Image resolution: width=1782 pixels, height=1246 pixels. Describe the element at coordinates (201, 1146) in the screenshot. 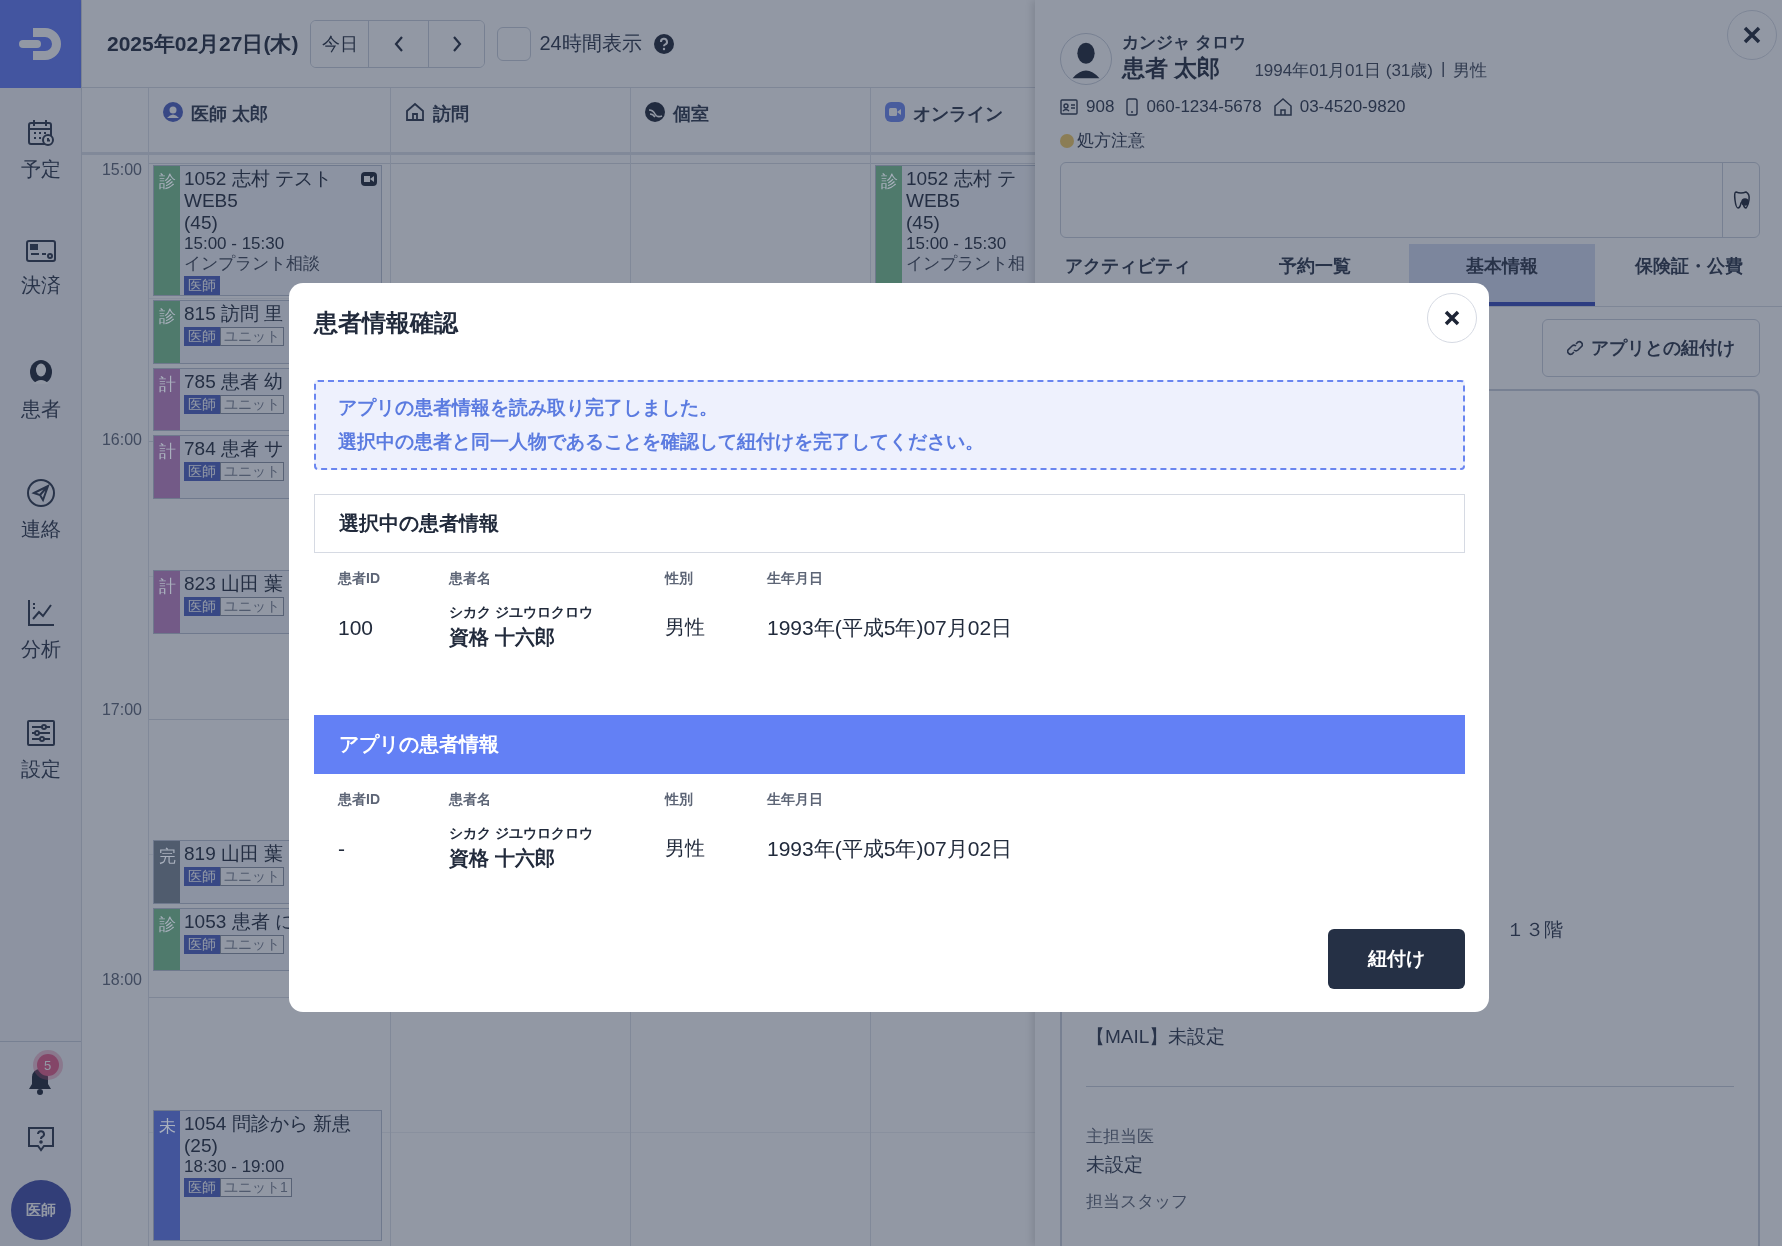

I see `appointment-detail: (25)` at that location.